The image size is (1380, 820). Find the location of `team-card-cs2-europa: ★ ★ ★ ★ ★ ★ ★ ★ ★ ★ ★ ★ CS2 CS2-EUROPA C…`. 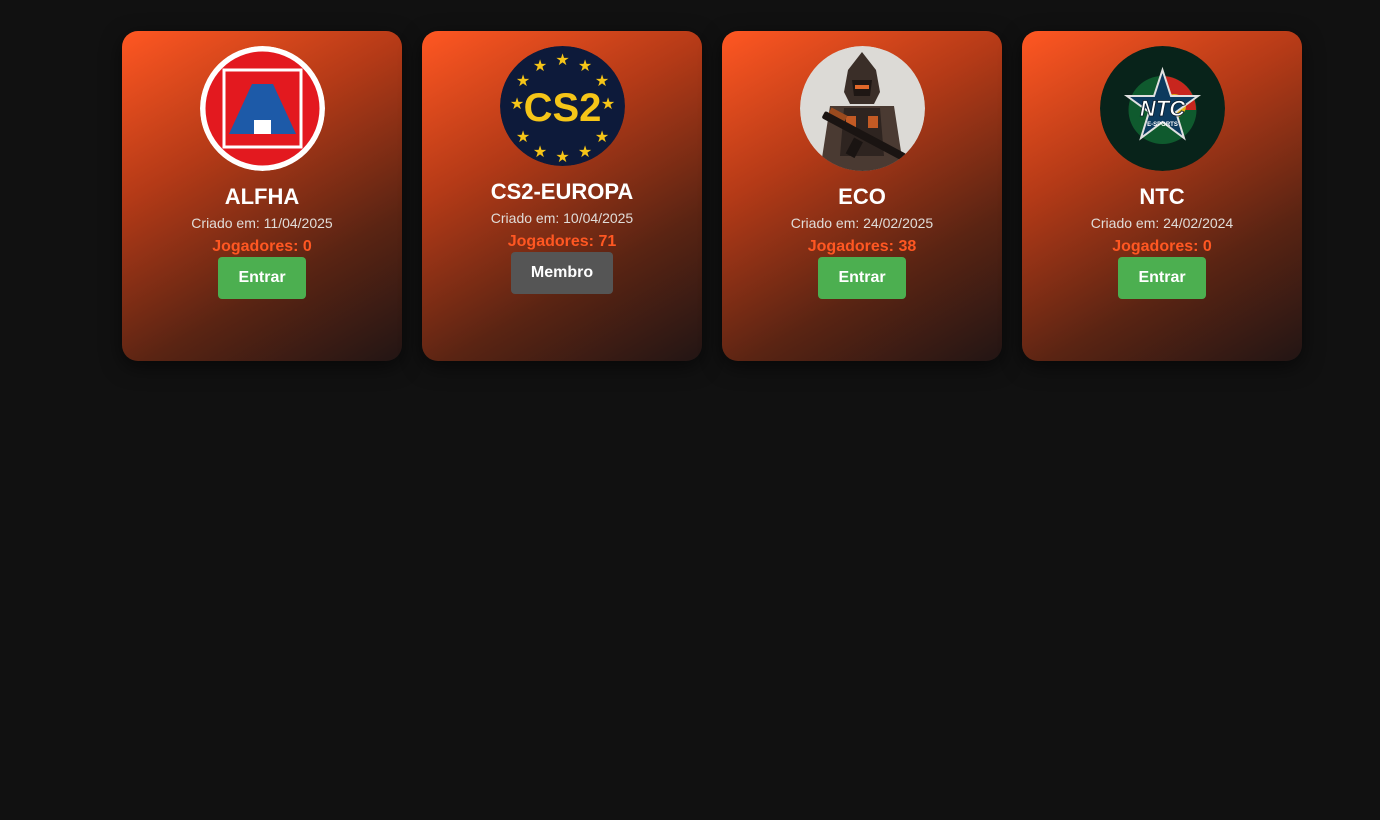

team-card-cs2-europa: ★ ★ ★ ★ ★ ★ ★ ★ ★ ★ ★ ★ CS2 CS2-EUROPA C… is located at coordinates (562, 196).